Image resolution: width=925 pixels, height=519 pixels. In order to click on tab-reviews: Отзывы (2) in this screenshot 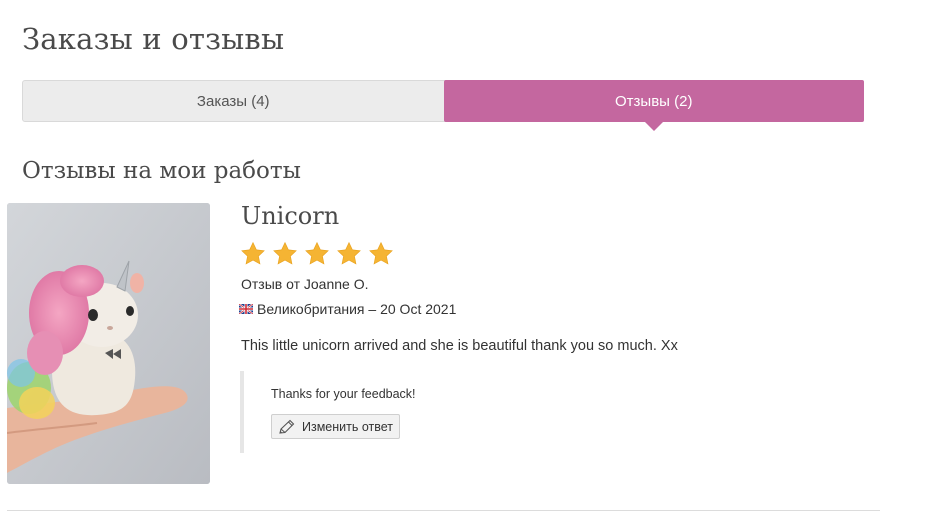, I will do `click(653, 105)`.